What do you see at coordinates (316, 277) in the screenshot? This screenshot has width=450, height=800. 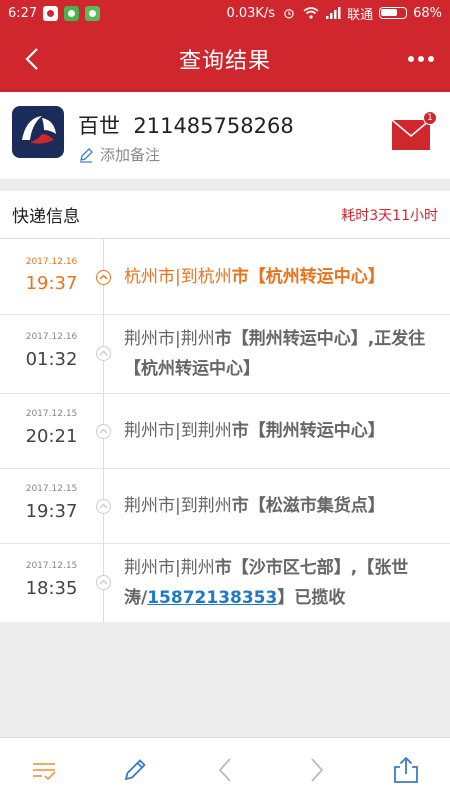 I see `event-text: 【杭州转运中心】` at bounding box center [316, 277].